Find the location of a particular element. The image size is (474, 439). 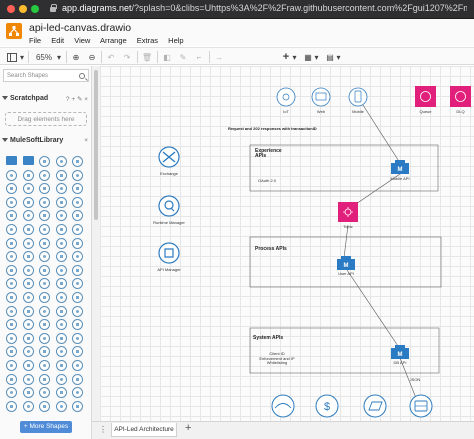

menu-extras: Extras is located at coordinates (147, 40).